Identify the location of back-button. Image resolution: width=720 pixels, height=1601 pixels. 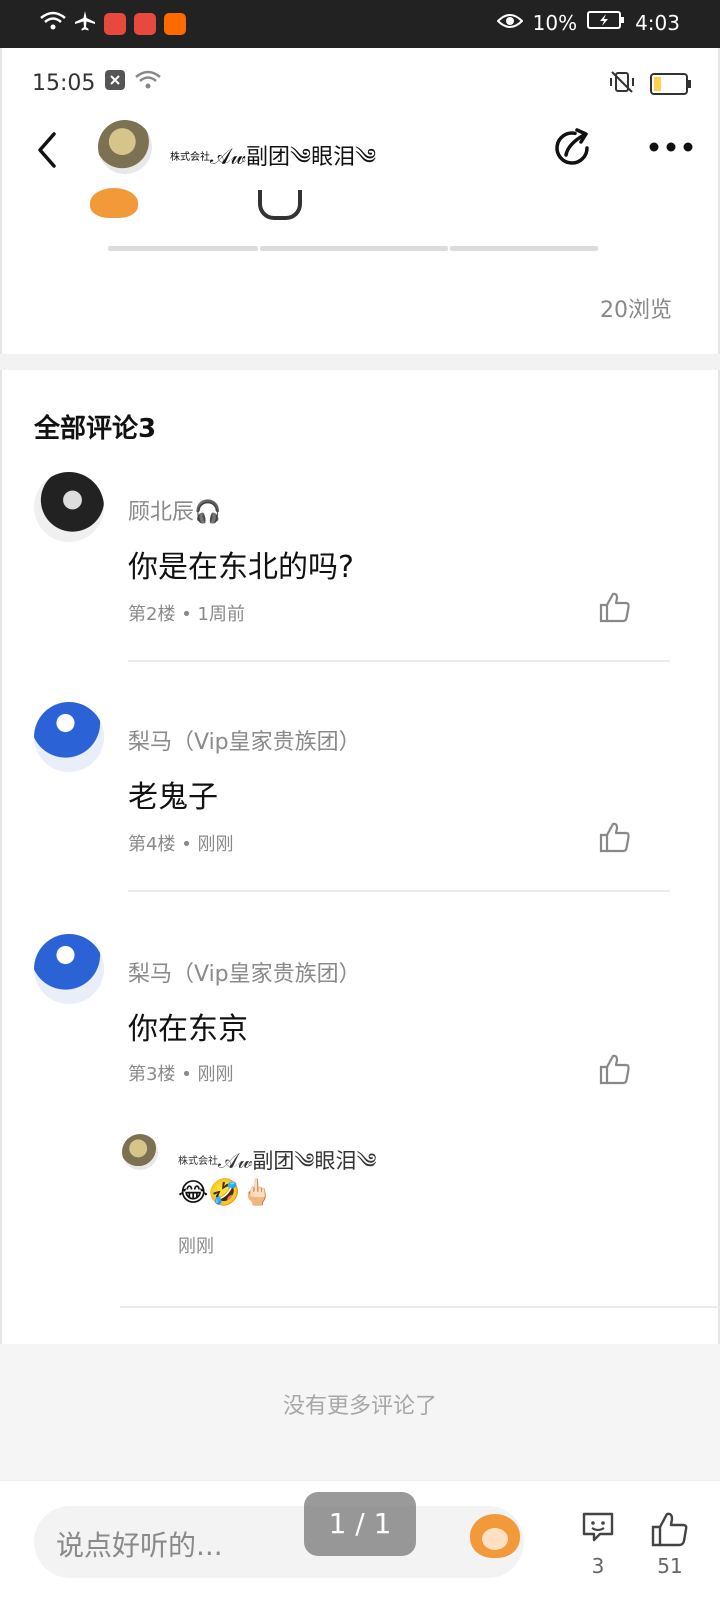
(48, 150).